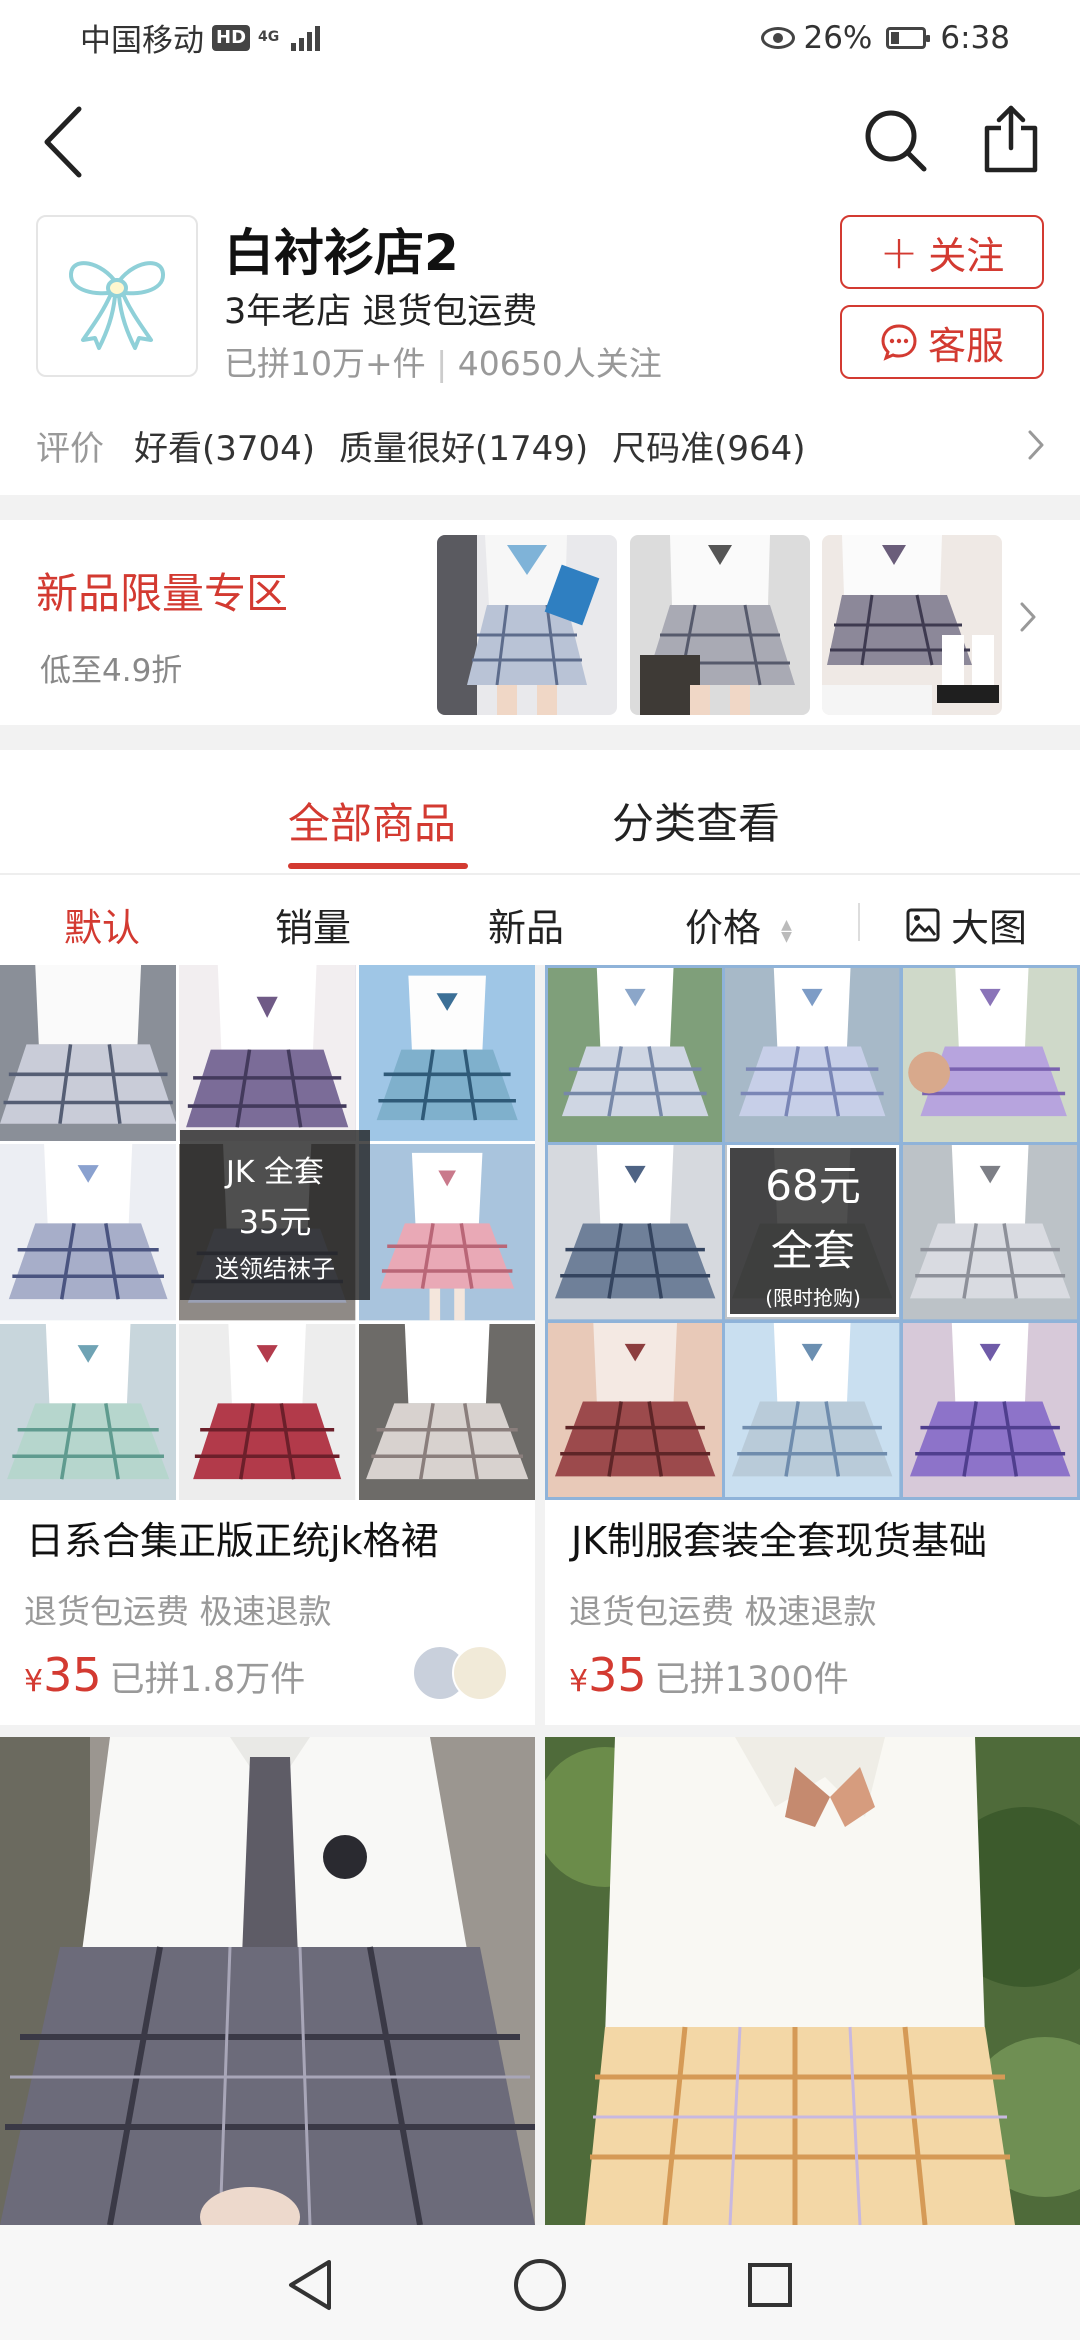 The width and height of the screenshot is (1080, 2340). I want to click on status-right: 26% 6:38, so click(885, 38).